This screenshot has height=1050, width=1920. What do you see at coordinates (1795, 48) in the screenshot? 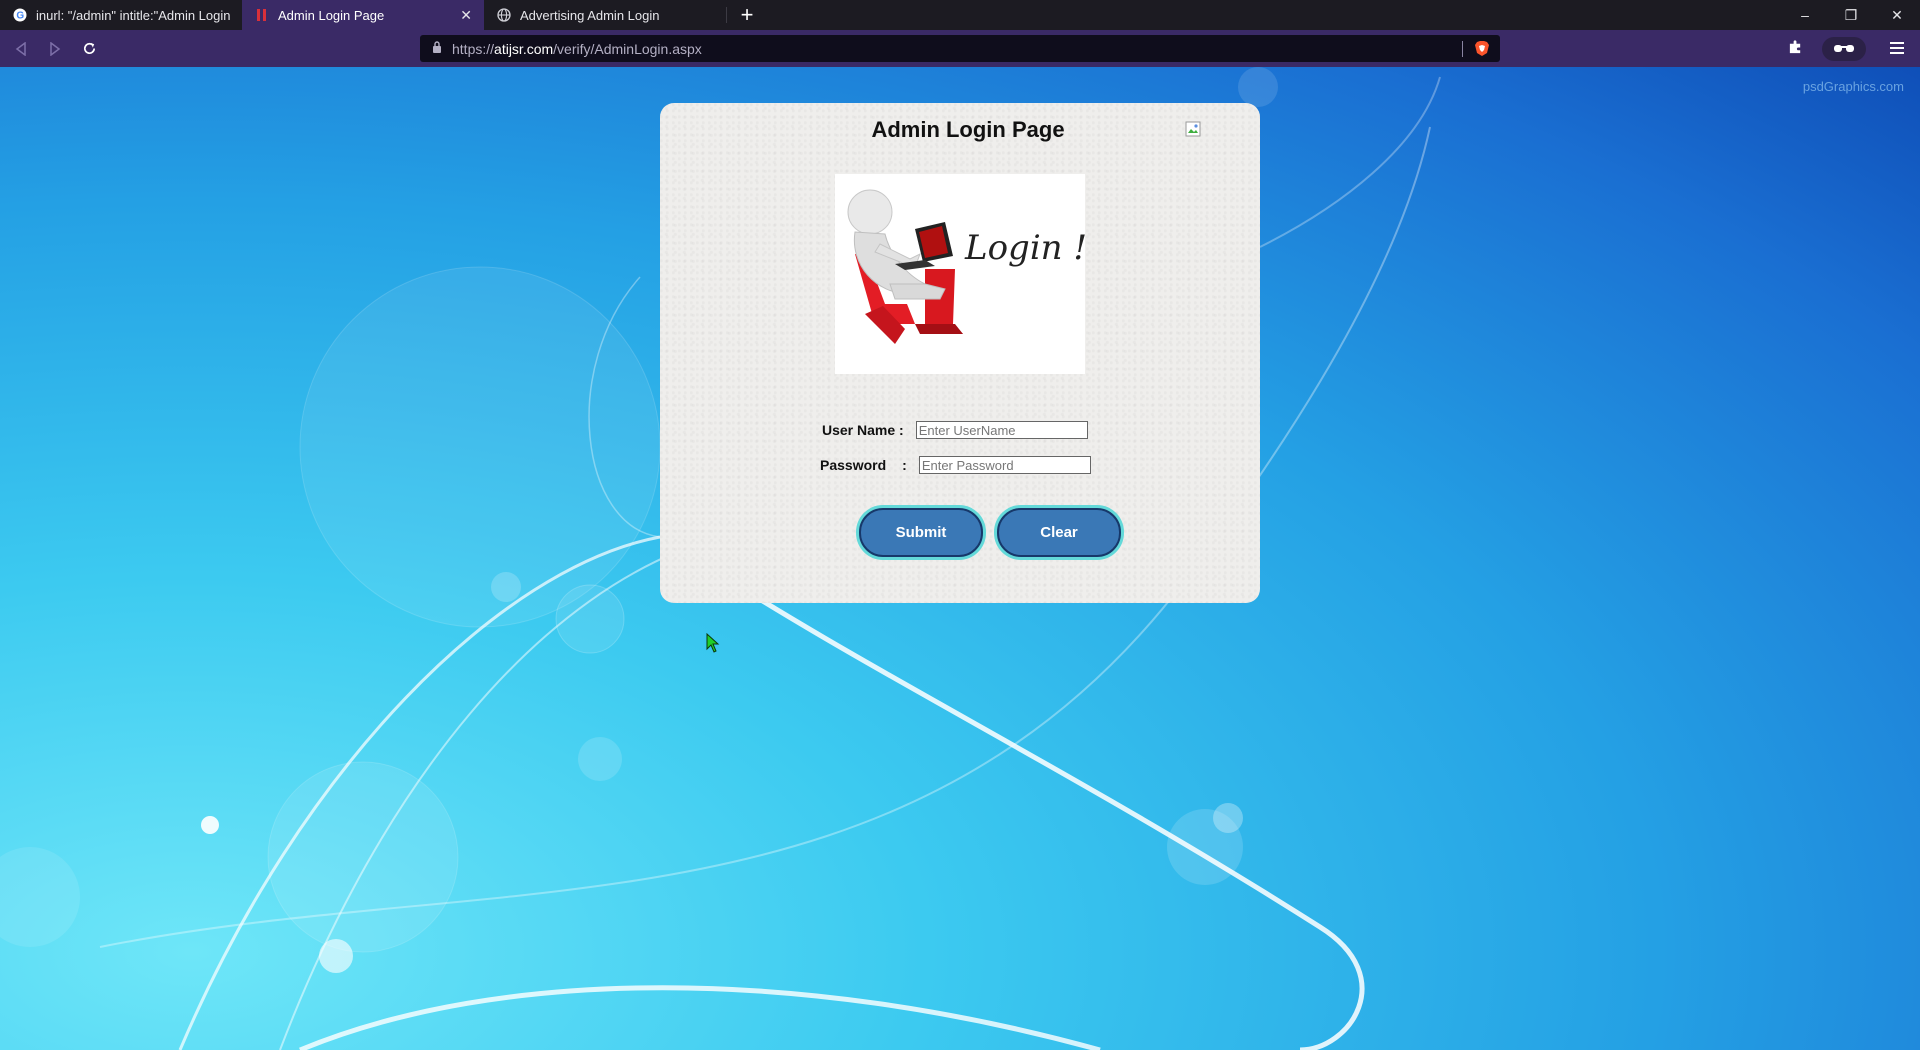
I see `extensions-icon` at bounding box center [1795, 48].